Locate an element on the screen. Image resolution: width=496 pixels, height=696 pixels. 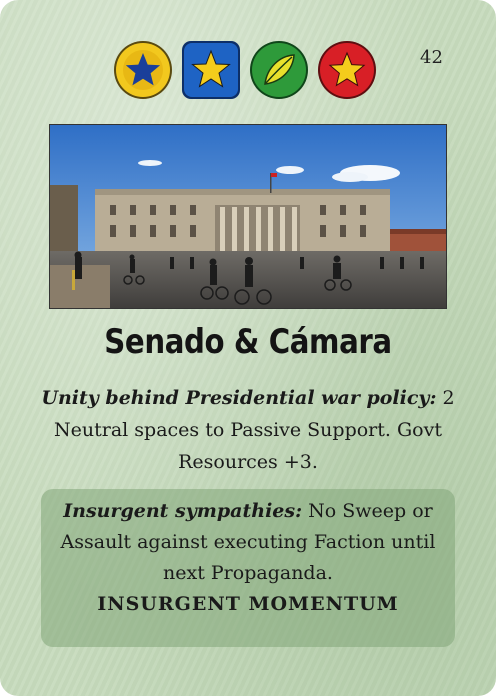
faction-order is located at coordinates (245, 70).